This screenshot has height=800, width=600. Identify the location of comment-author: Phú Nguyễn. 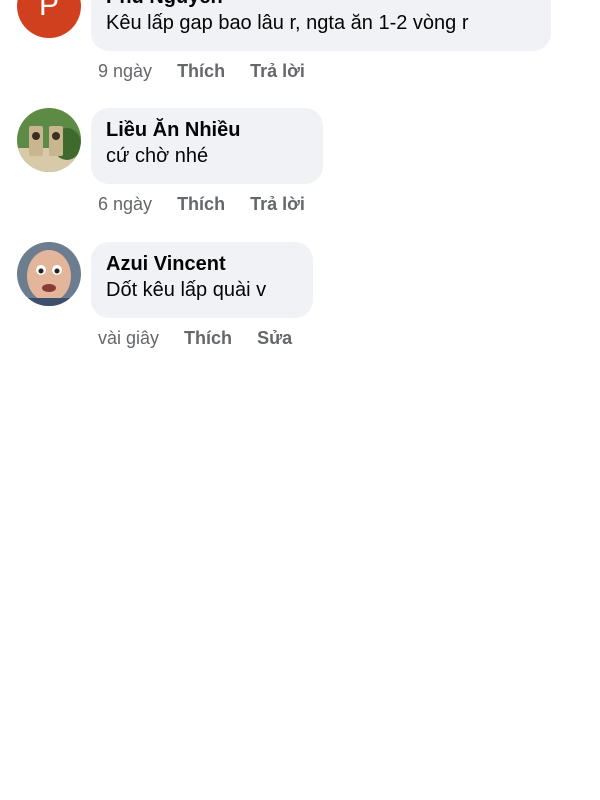
(321, 5).